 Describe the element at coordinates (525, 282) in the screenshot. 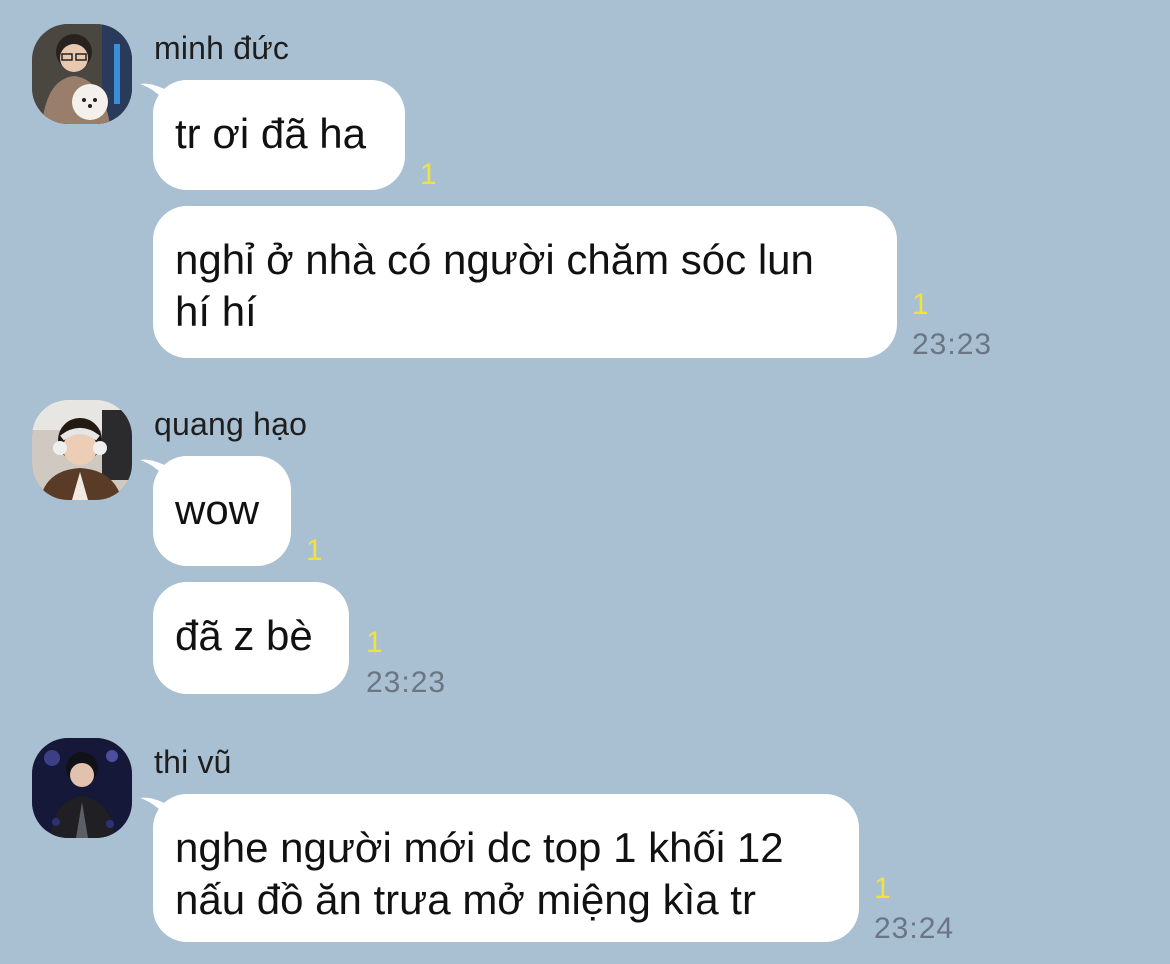

I see `message-bubble: nghỉ ở nhà có người chăm sóc lun hí hí` at that location.